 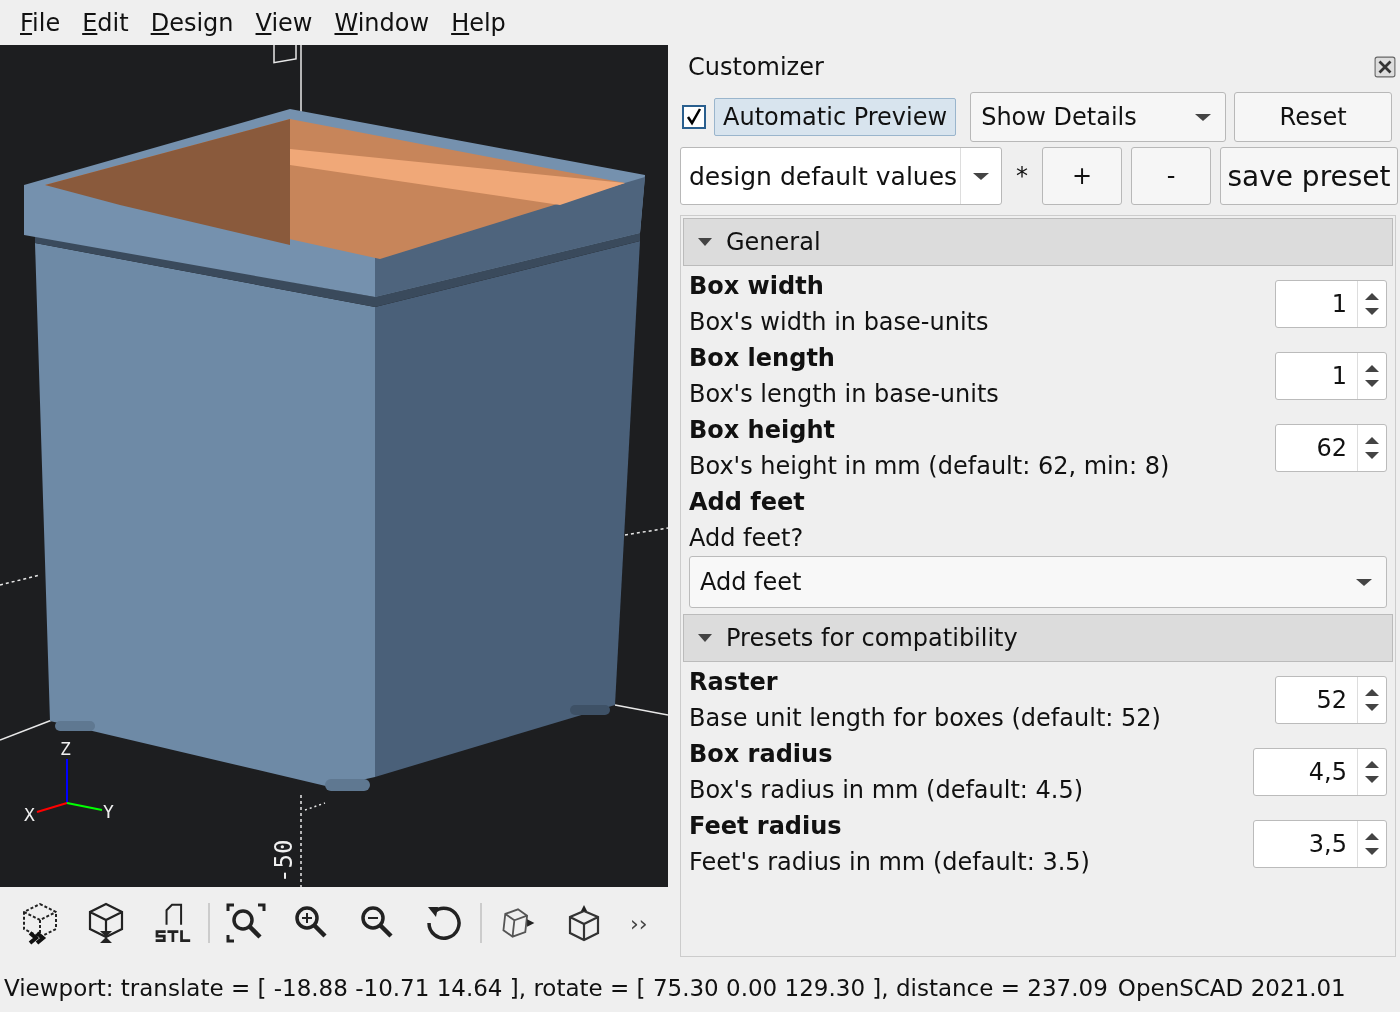 What do you see at coordinates (106, 923) in the screenshot?
I see `render-icon` at bounding box center [106, 923].